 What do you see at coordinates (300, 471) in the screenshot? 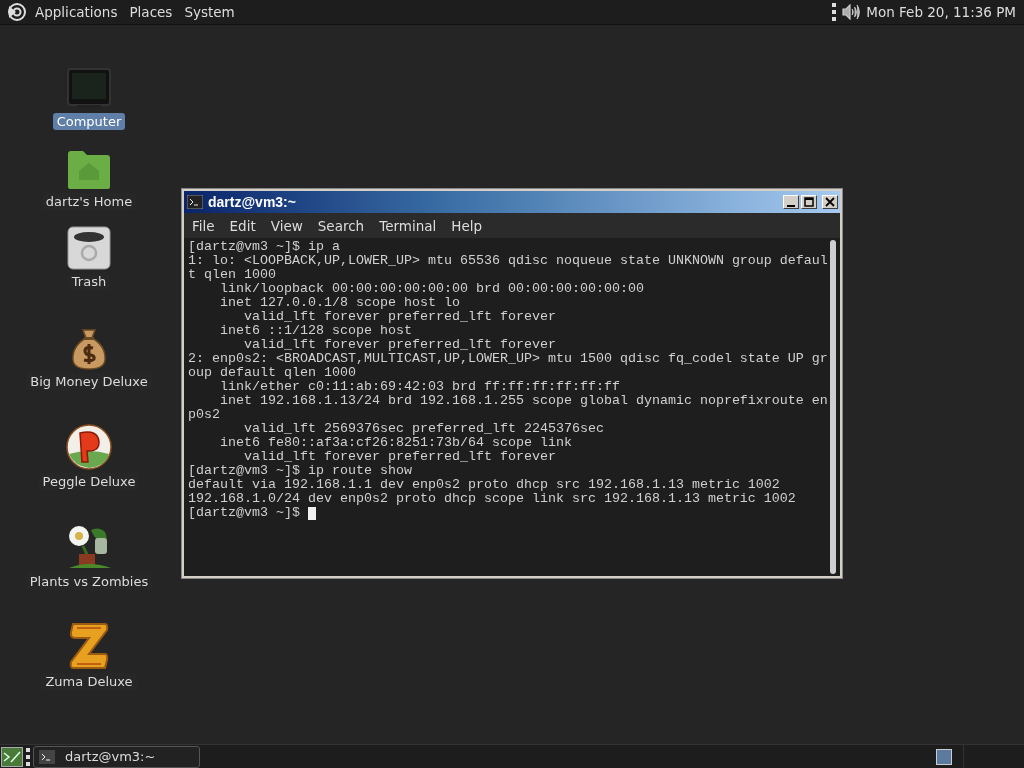
I see `terminal-line: [dartz@vm3 ~]$ ip route show` at bounding box center [300, 471].